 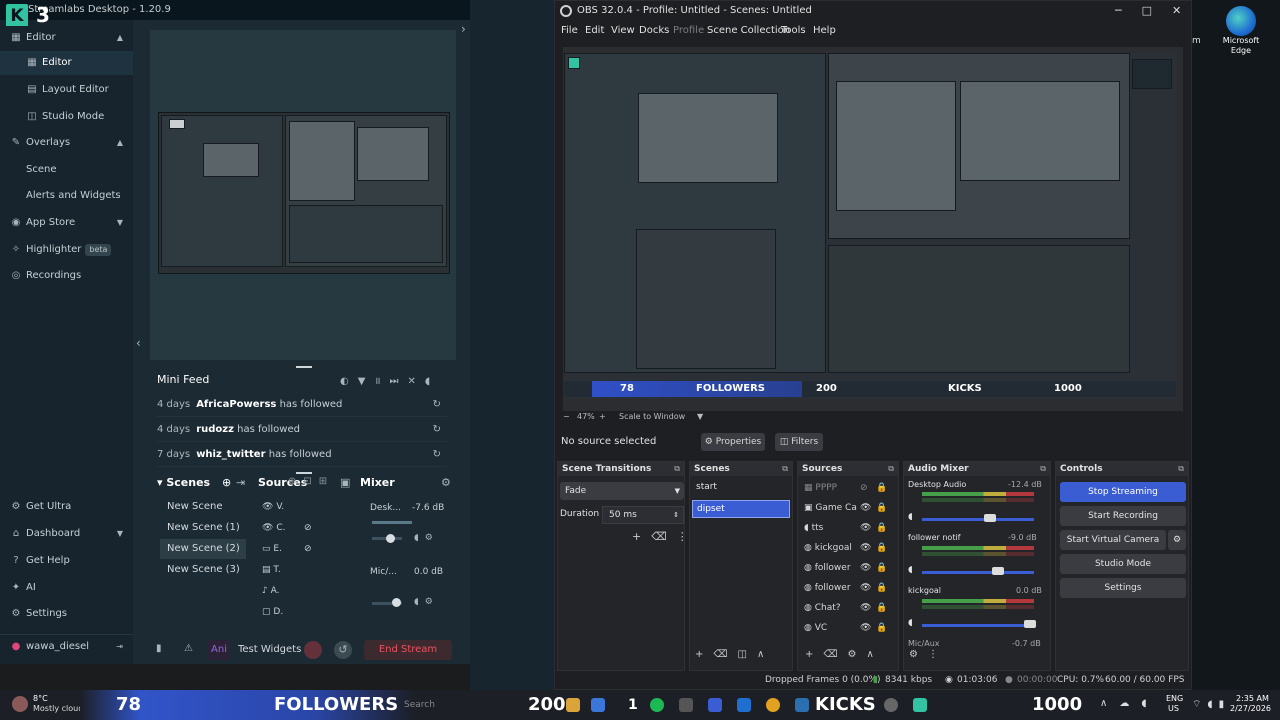 I want to click on streamlabs-preview-display, so click(x=304, y=193).